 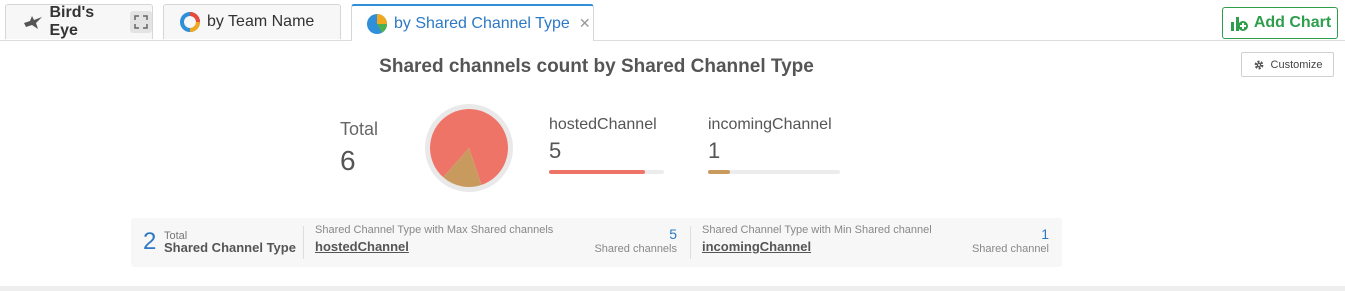 I want to click on tab-birds-eye: Bird's Eye, so click(x=79, y=21).